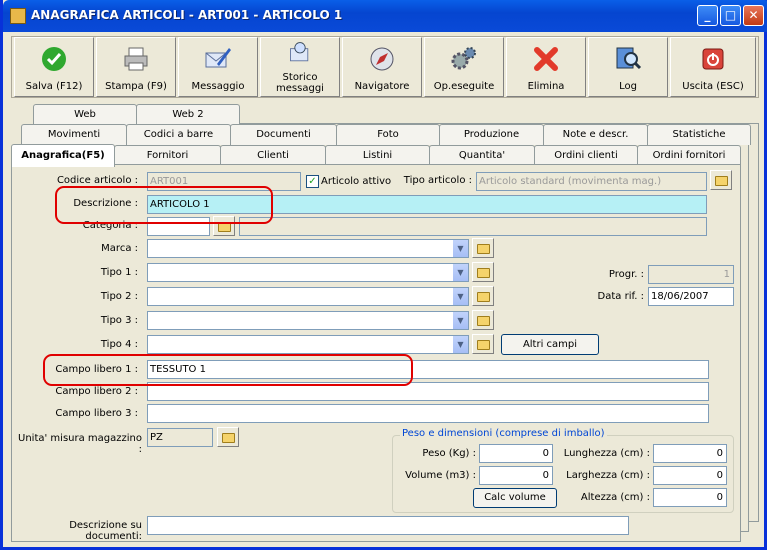 This screenshot has width=767, height=550. What do you see at coordinates (482, 155) in the screenshot?
I see `tab-quantita: Quantita'` at bounding box center [482, 155].